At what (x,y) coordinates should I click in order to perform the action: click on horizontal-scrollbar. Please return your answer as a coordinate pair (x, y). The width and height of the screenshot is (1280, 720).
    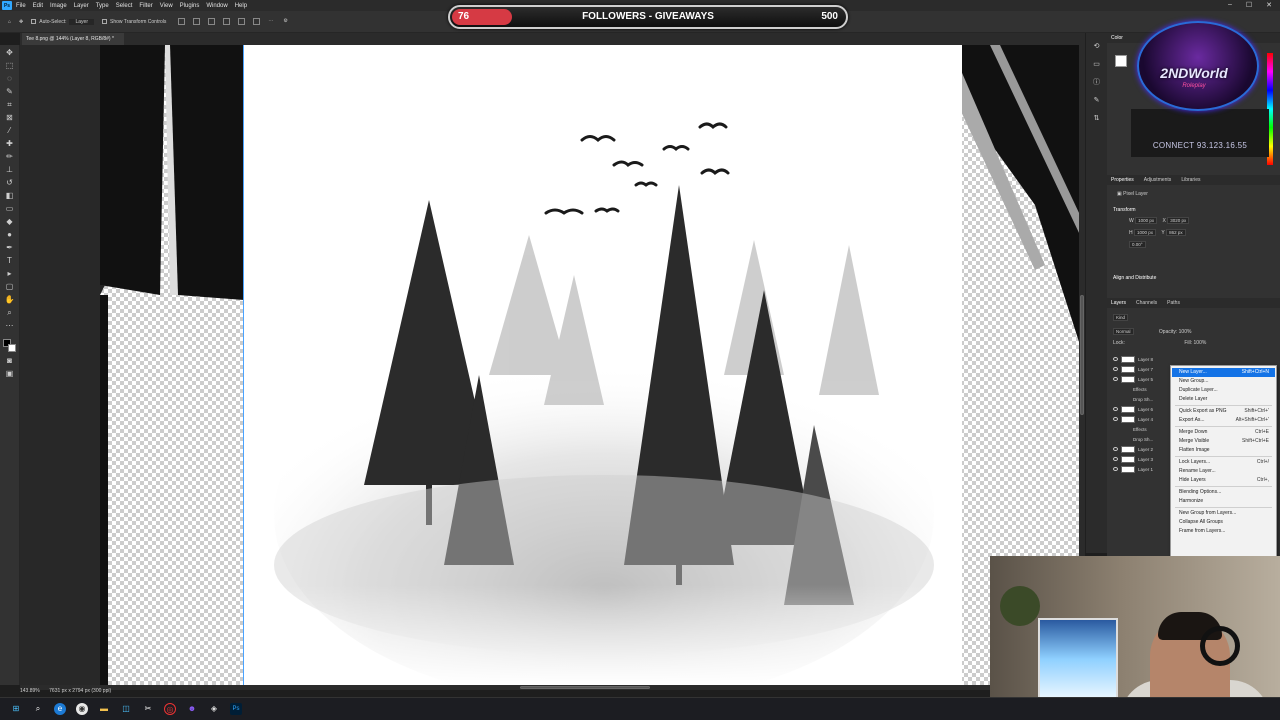
    Looking at the image, I should click on (552, 687).